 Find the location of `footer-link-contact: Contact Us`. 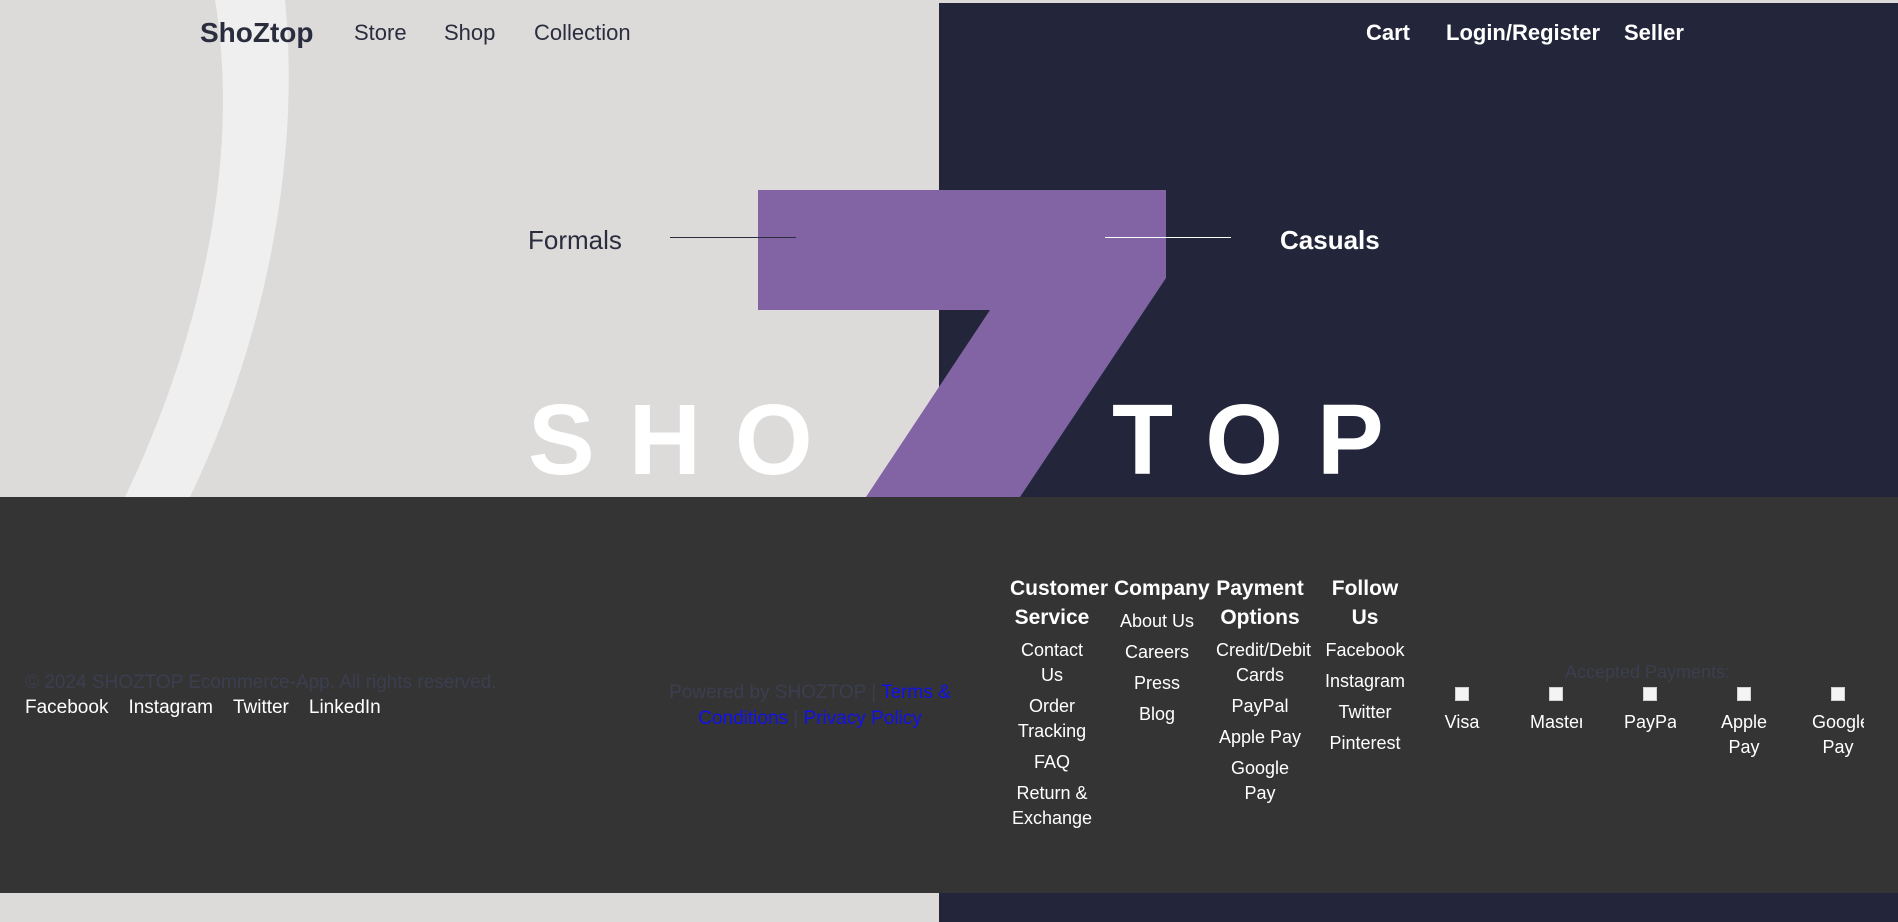

footer-link-contact: Contact Us is located at coordinates (1052, 663).